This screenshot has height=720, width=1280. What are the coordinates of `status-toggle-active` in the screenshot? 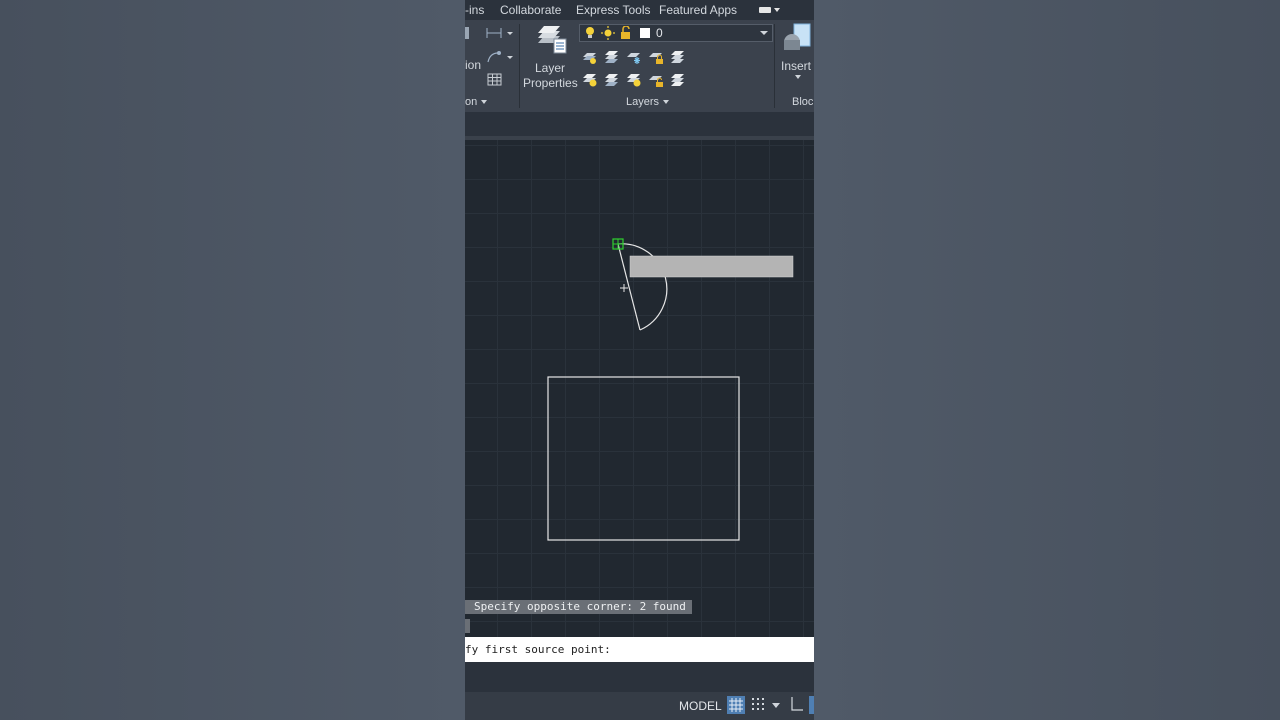 It's located at (811, 705).